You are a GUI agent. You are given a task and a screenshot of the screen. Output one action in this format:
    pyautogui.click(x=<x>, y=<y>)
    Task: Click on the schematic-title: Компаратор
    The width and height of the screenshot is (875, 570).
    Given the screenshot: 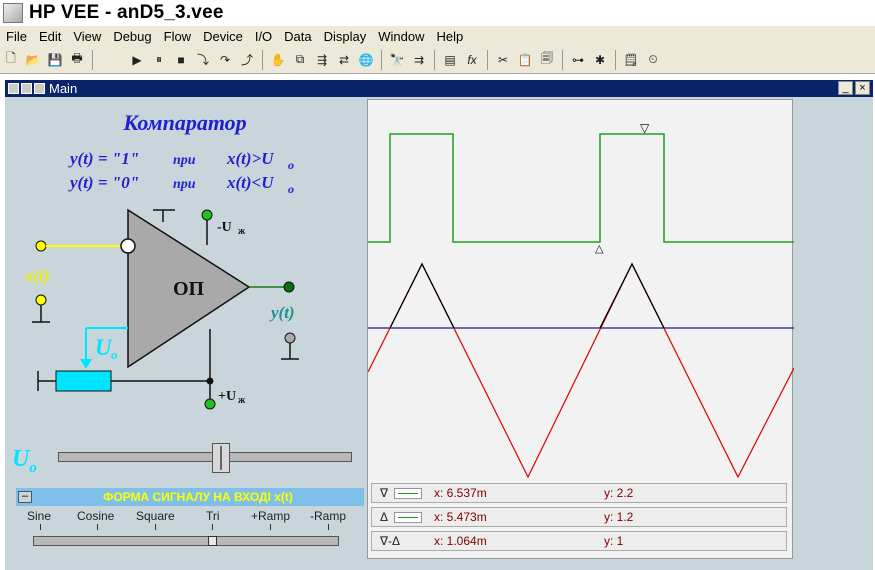 What is the action you would take?
    pyautogui.click(x=184, y=122)
    